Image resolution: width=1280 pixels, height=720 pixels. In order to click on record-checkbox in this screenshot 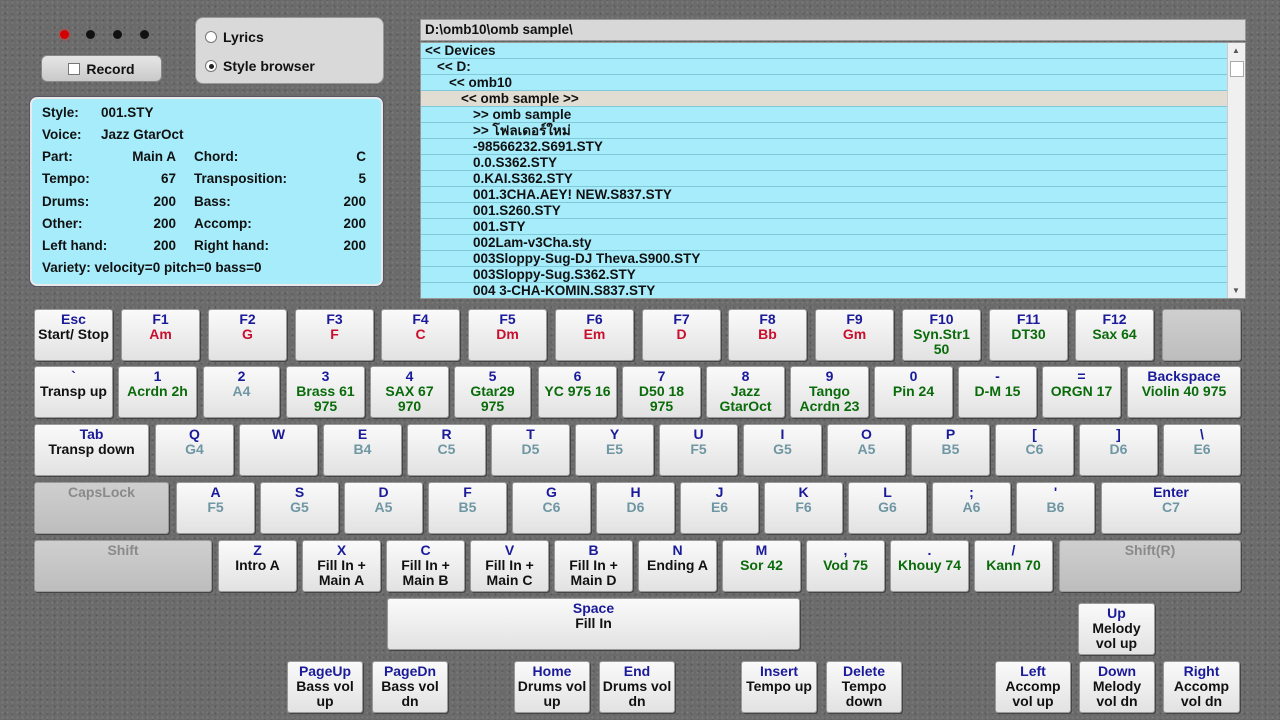, I will do `click(74, 68)`.